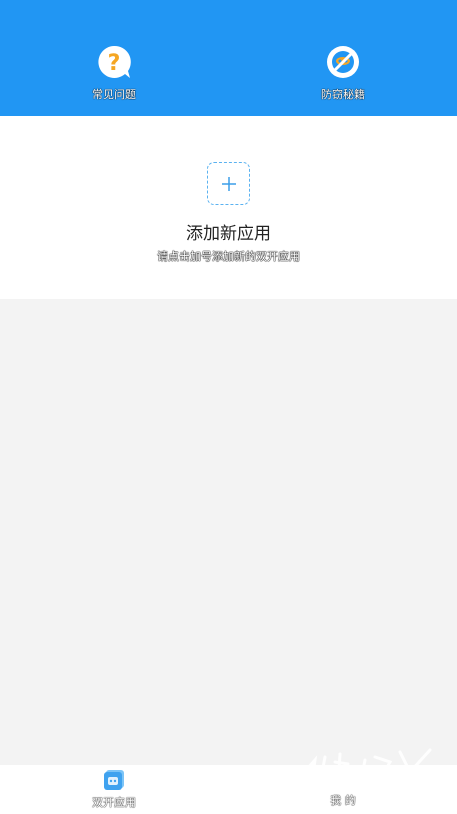 The image size is (457, 814). Describe the element at coordinates (343, 94) in the screenshot. I see `anti-theft-label: 防窃秘籍` at that location.